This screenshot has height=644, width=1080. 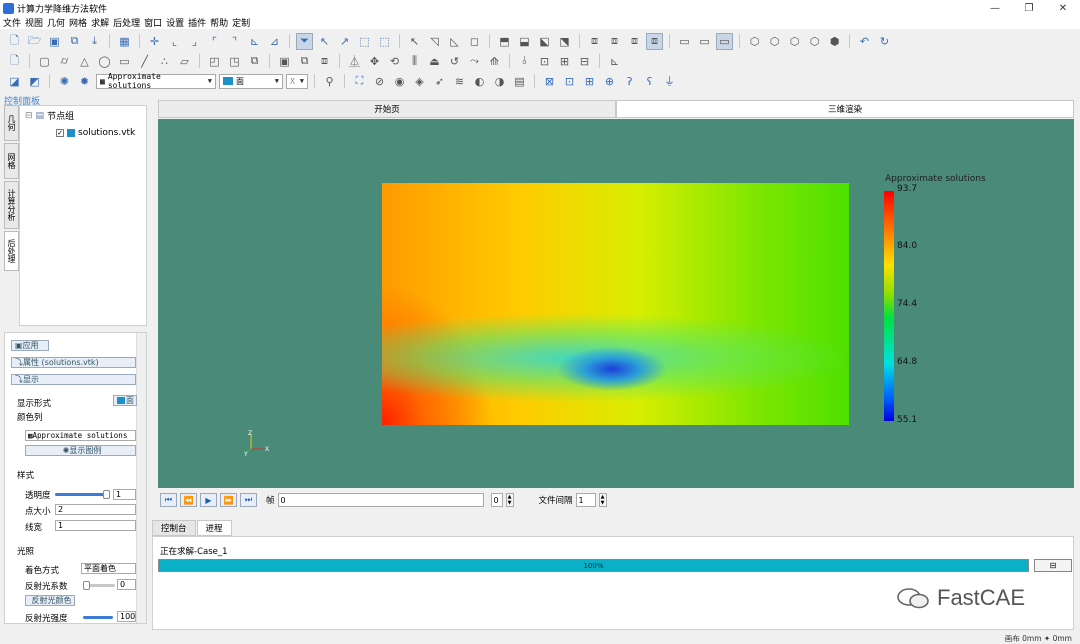 I want to click on vector-icon: ➶, so click(x=439, y=81).